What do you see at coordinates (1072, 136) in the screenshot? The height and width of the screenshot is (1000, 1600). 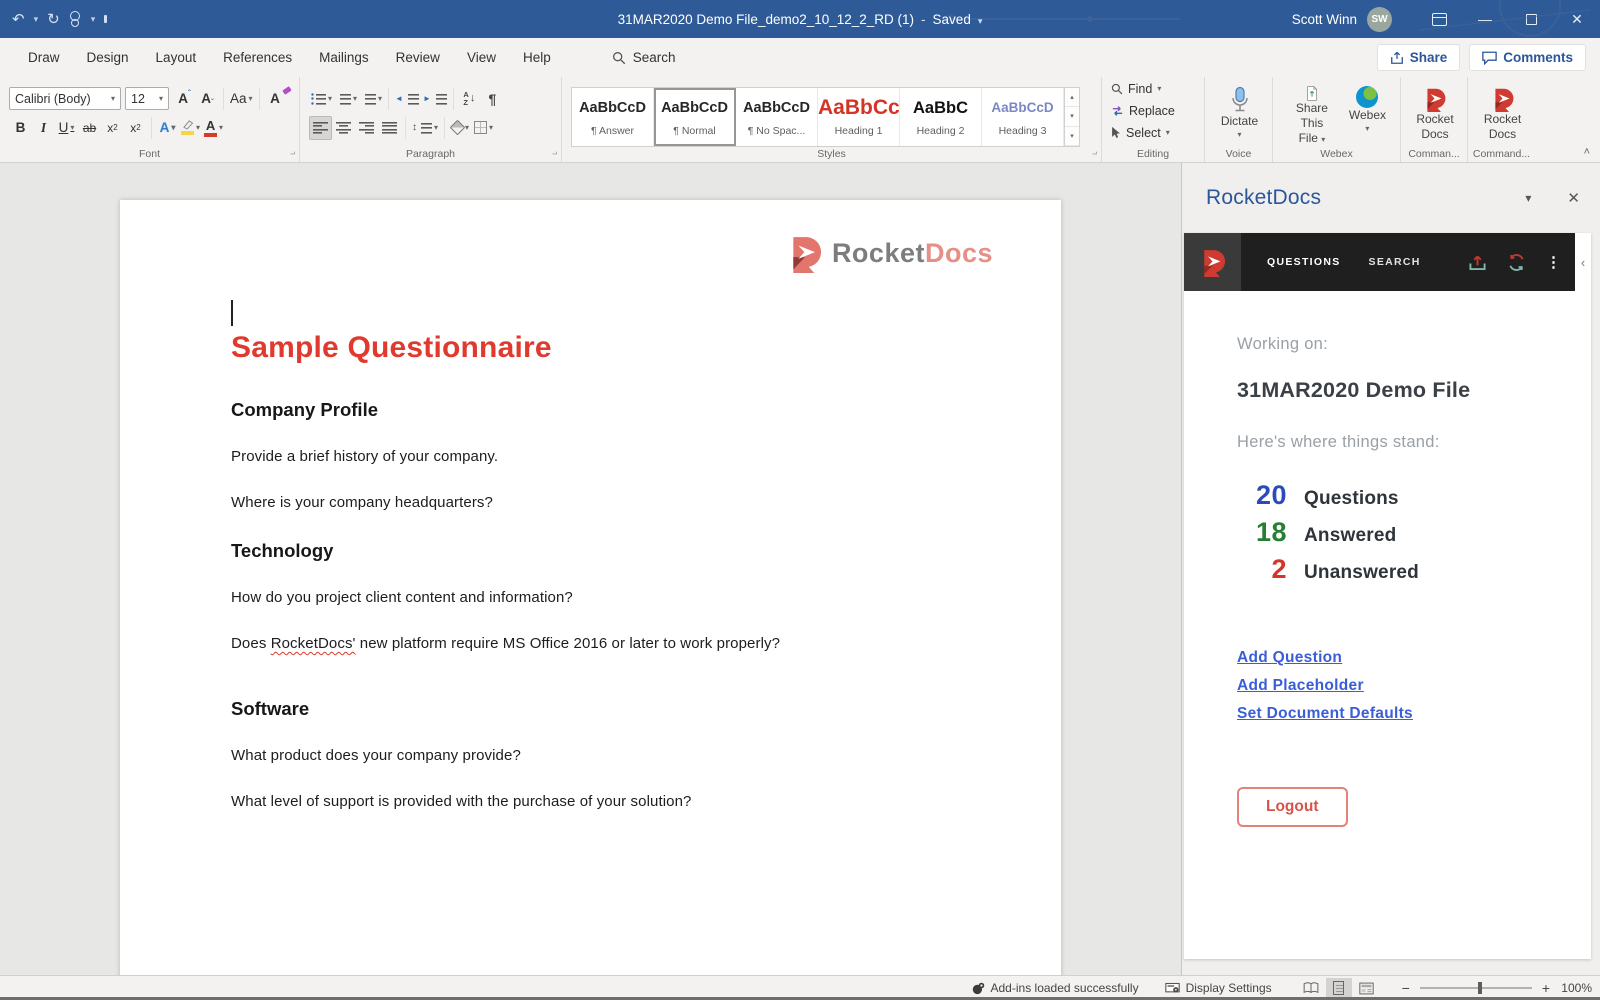 I see `styles-gallery-more-icon: ▾` at bounding box center [1072, 136].